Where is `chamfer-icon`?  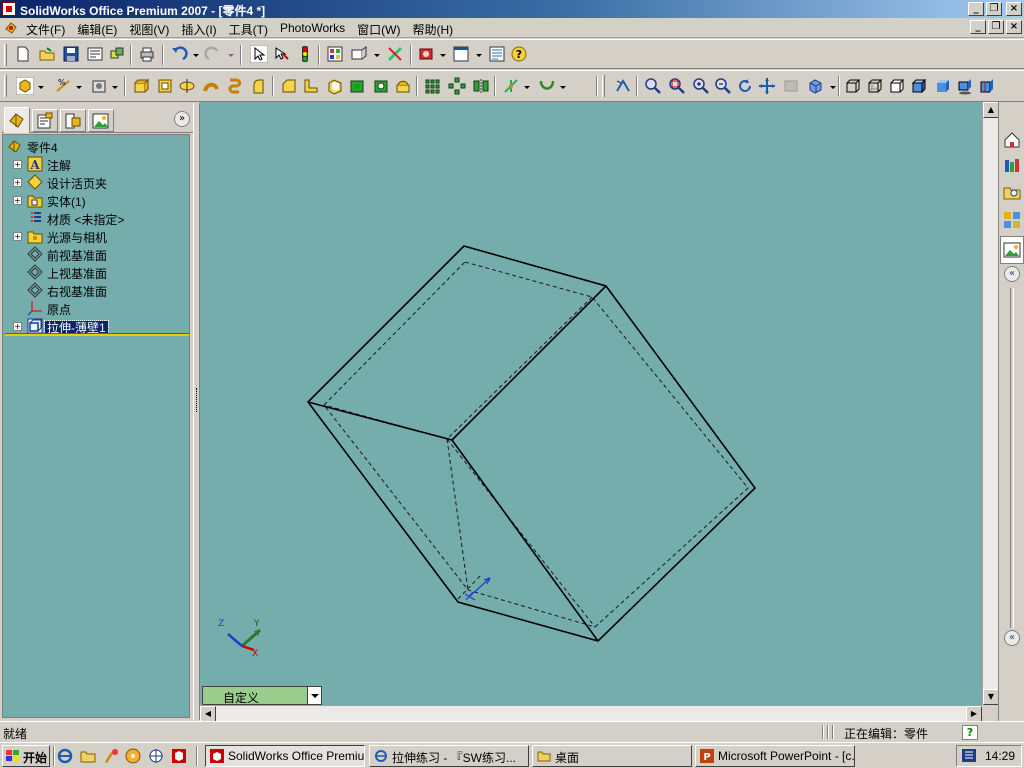 chamfer-icon is located at coordinates (289, 86).